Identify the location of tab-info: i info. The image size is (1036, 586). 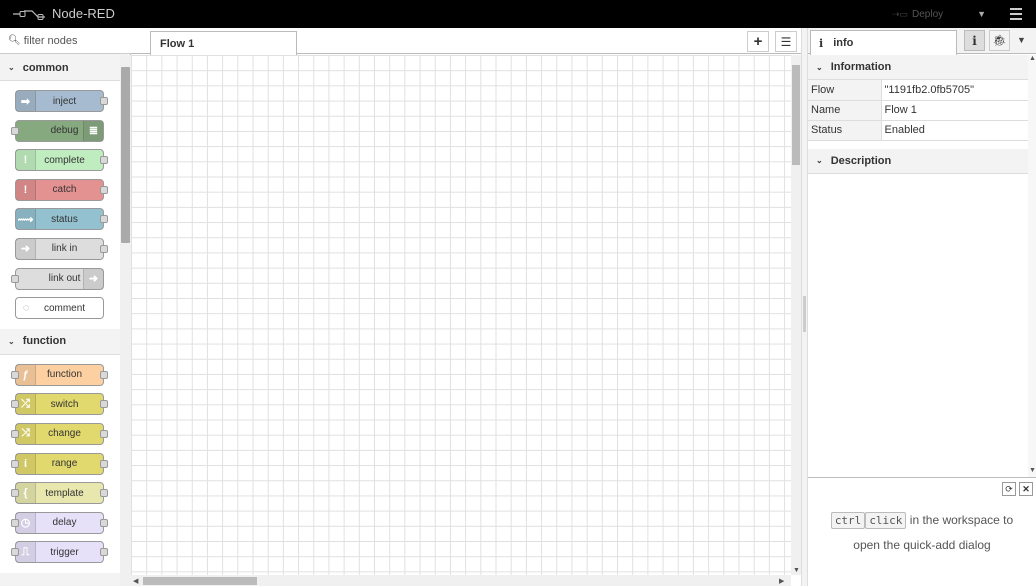
(883, 42).